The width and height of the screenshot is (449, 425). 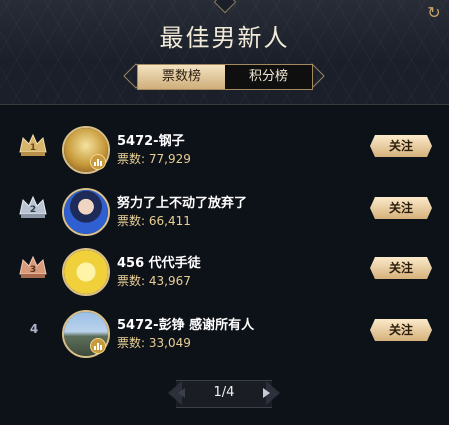 What do you see at coordinates (33, 210) in the screenshot?
I see `svg-text: 2` at bounding box center [33, 210].